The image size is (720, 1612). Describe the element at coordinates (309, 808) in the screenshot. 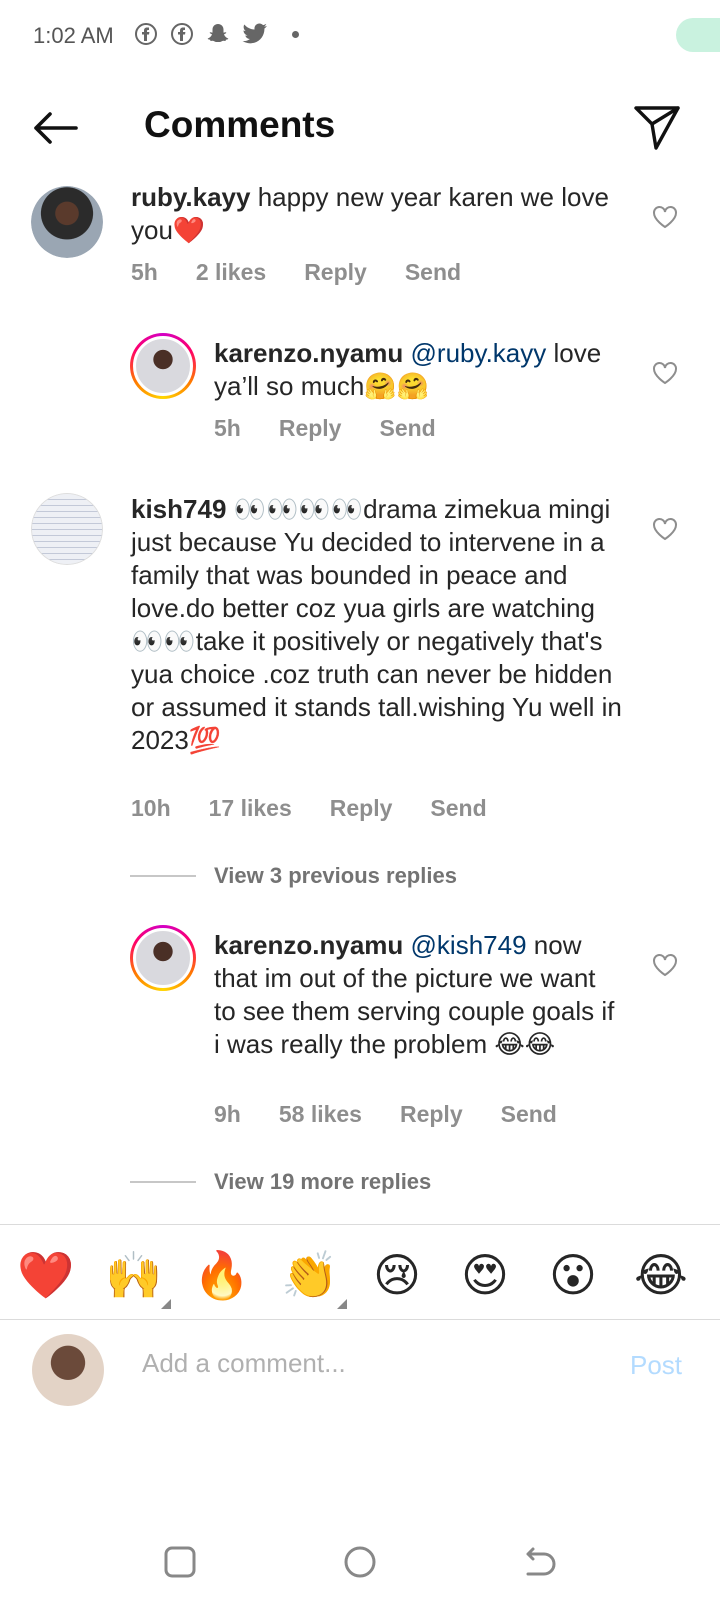

I see `comment-meta: 10h 17 likes Reply Send` at that location.